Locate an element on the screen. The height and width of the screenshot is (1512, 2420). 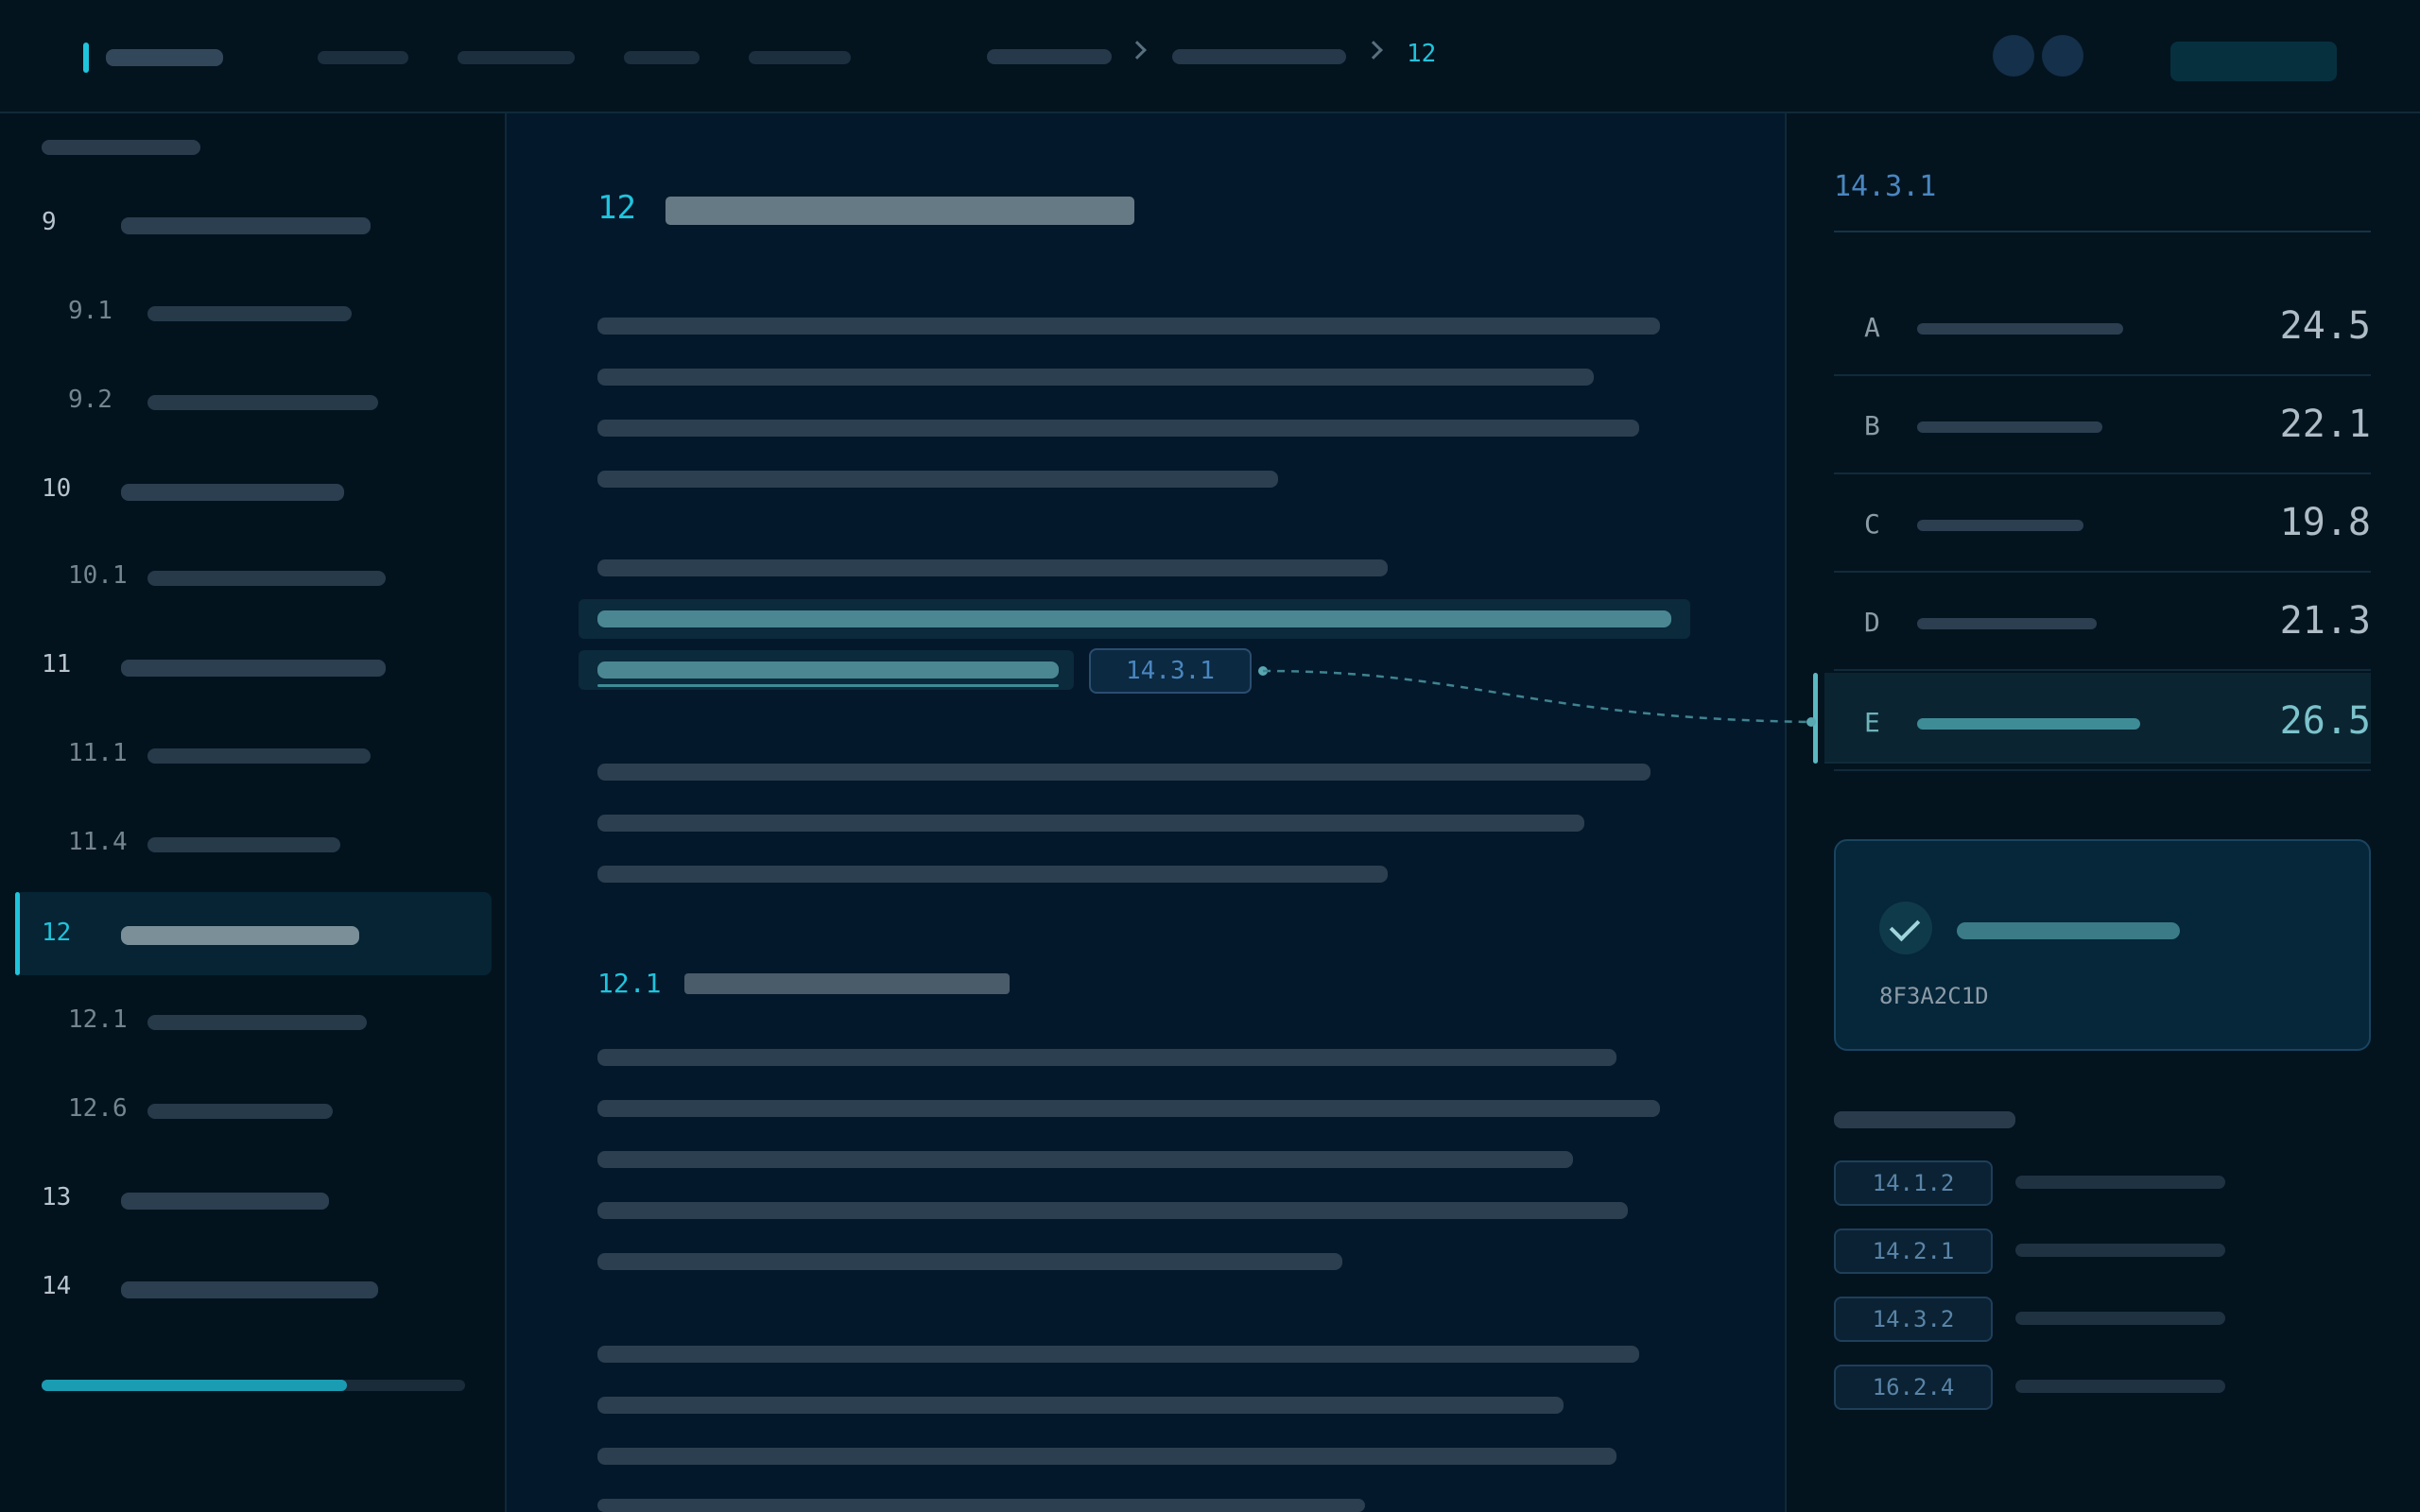
toc-item-number: 11.4 is located at coordinates (98, 842).